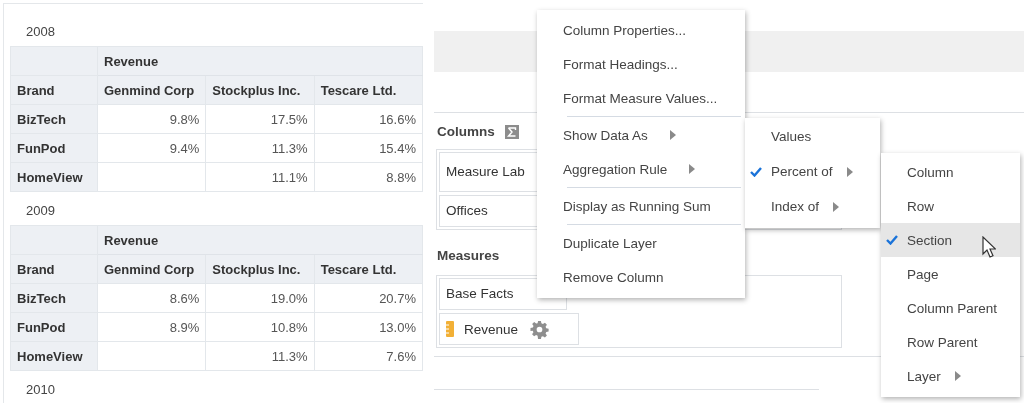  Describe the element at coordinates (641, 135) in the screenshot. I see `menu-item: Show Data As` at that location.